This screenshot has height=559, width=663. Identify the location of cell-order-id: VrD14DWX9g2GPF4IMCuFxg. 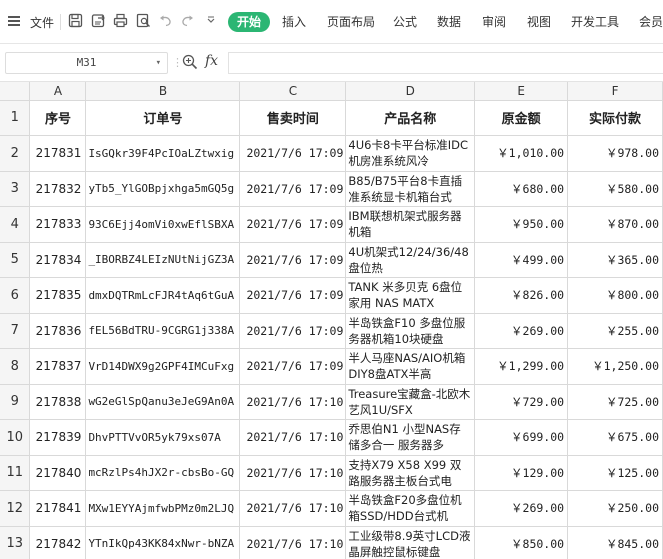
(163, 366).